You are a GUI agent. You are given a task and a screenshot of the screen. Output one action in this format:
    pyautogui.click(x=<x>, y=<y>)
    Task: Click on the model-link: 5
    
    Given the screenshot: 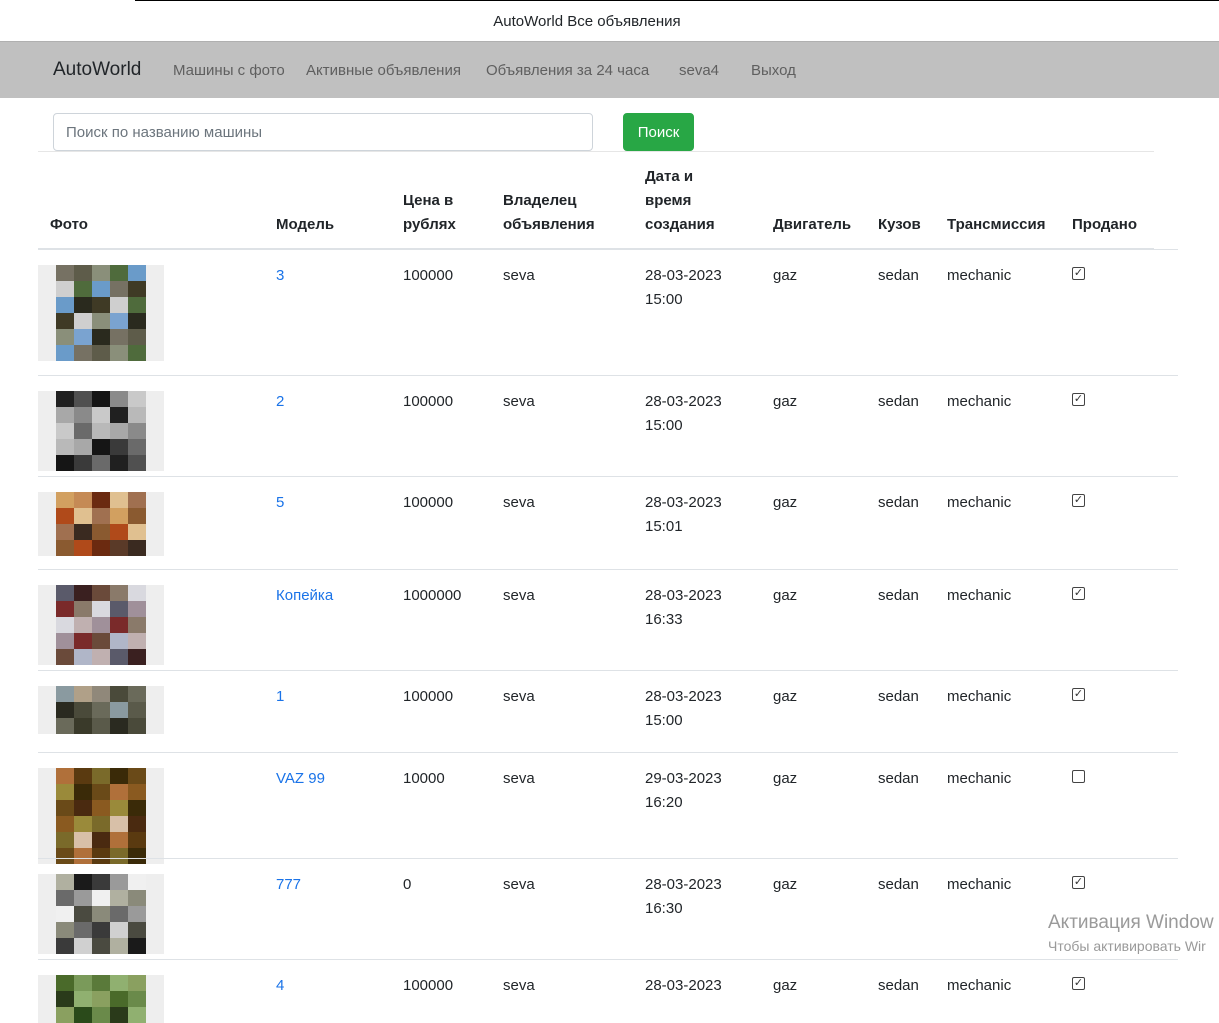 What is the action you would take?
    pyautogui.click(x=280, y=502)
    